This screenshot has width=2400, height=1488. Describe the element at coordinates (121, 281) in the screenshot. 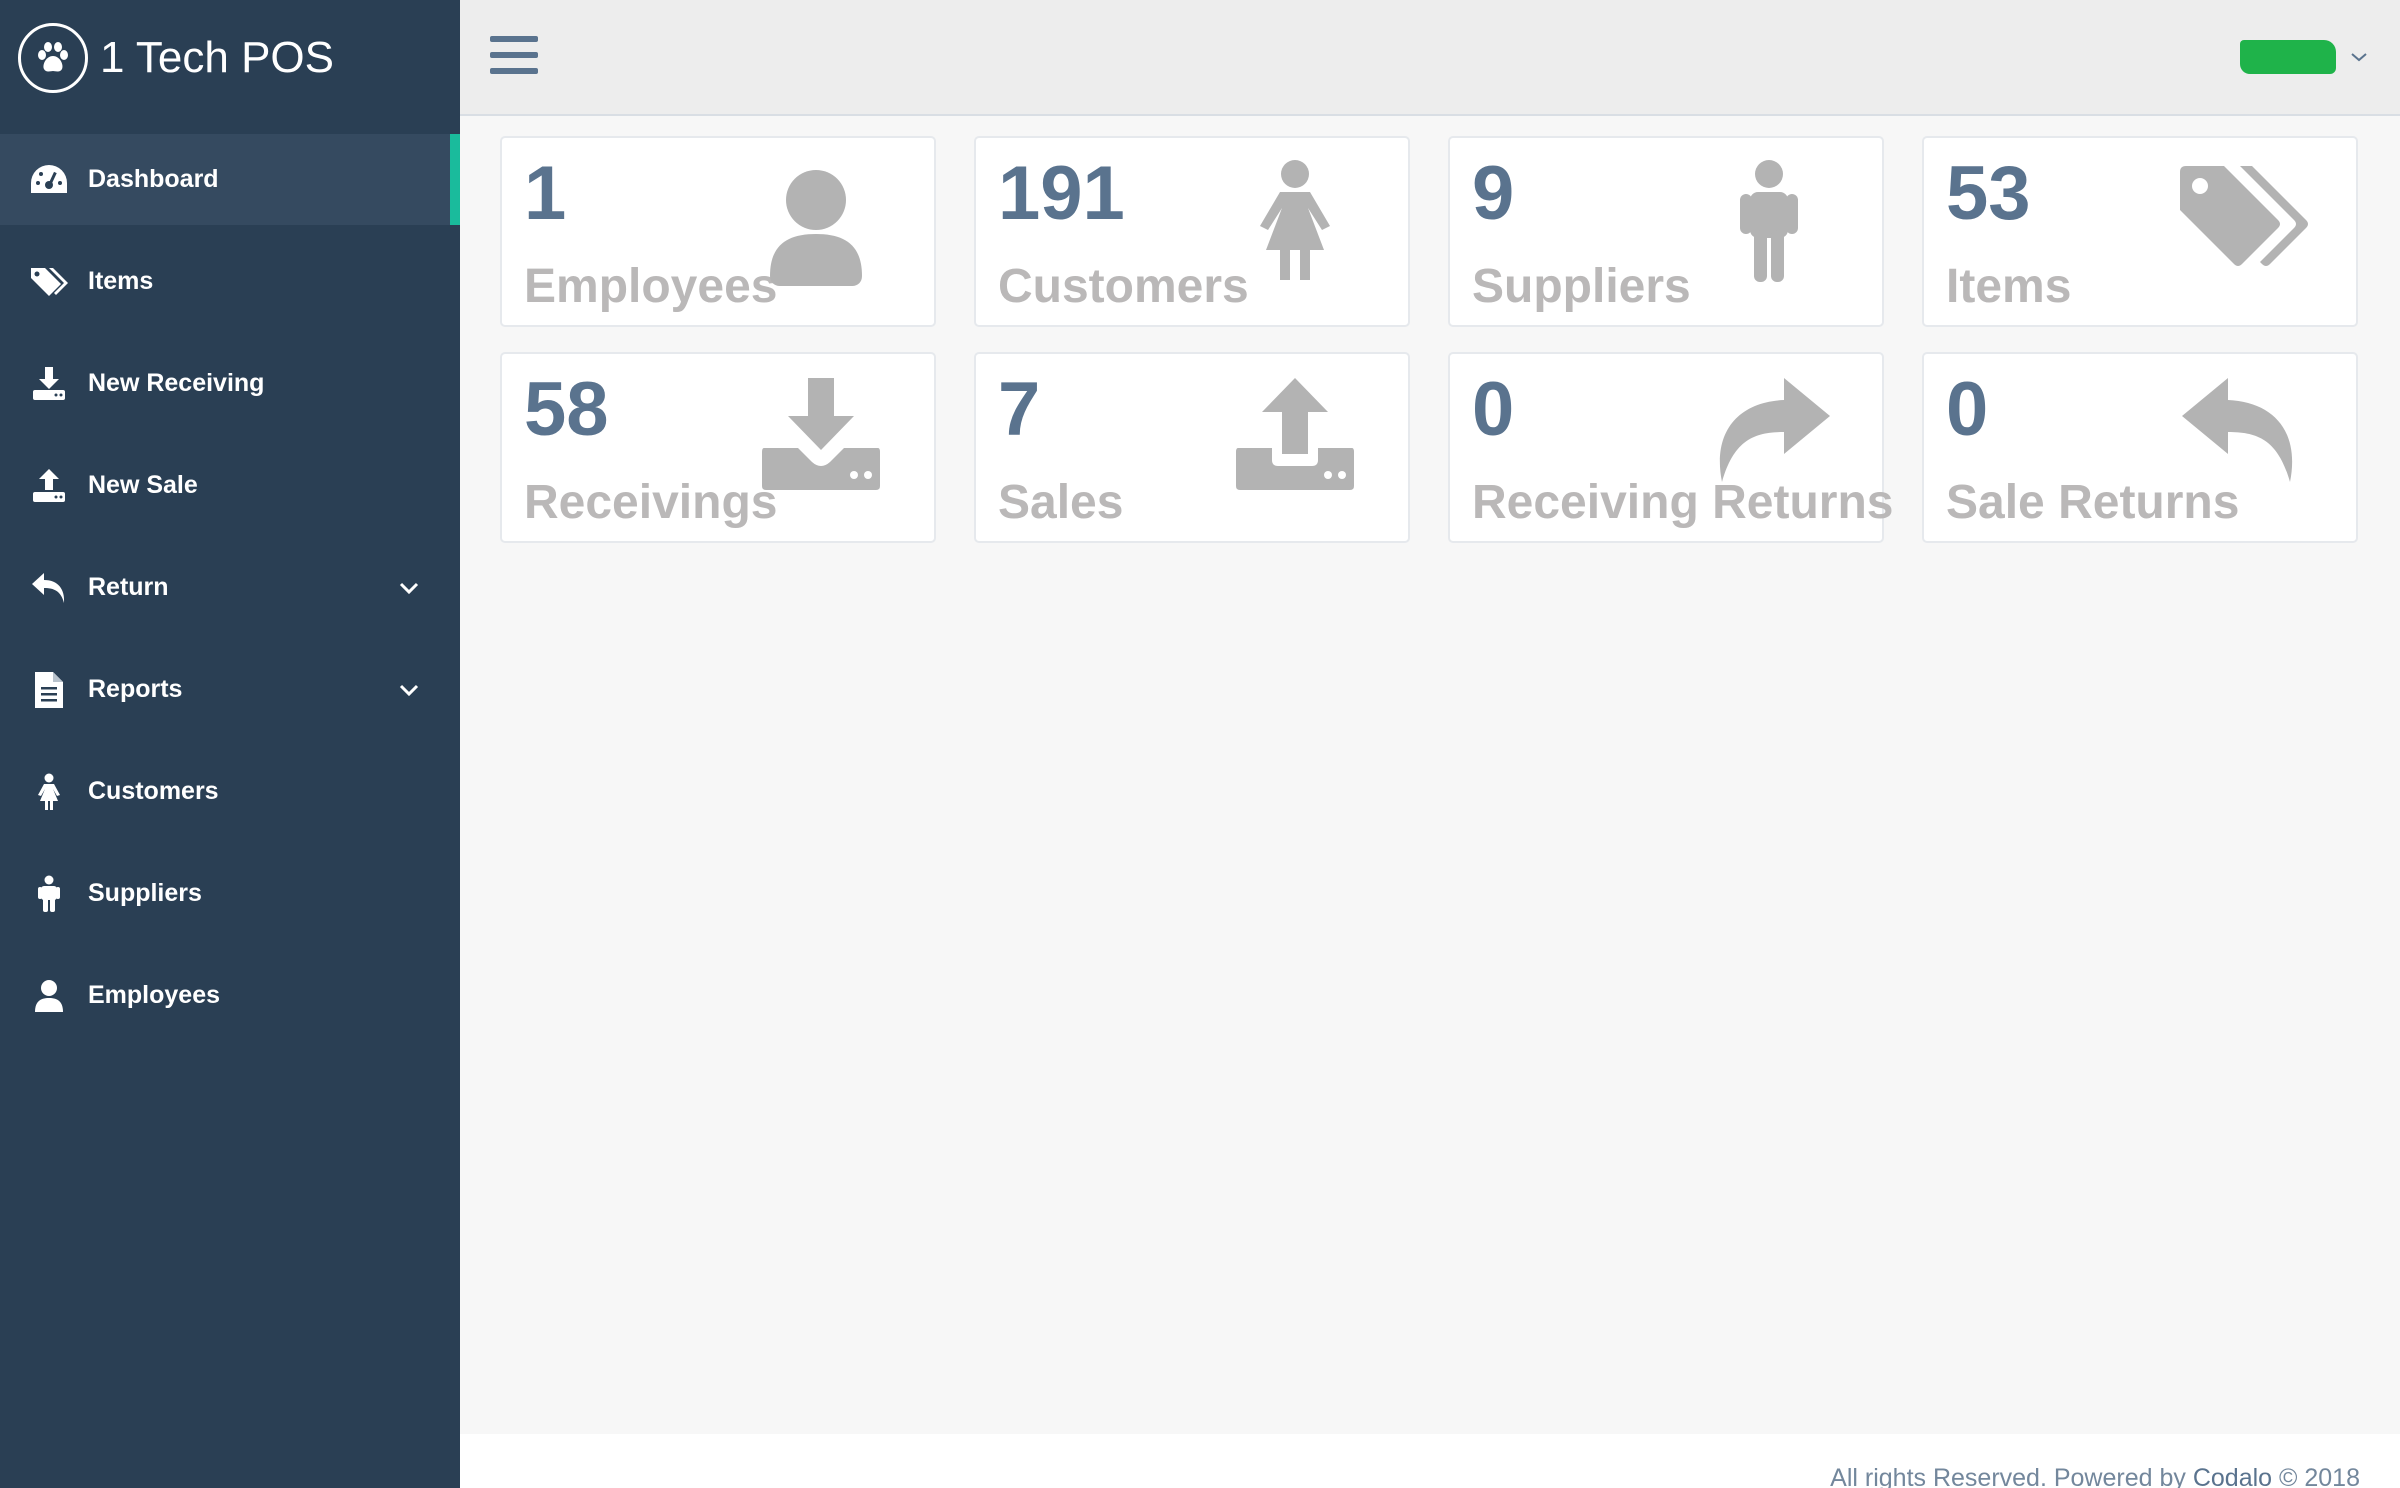

I see `sidebar-item-label: Items` at that location.